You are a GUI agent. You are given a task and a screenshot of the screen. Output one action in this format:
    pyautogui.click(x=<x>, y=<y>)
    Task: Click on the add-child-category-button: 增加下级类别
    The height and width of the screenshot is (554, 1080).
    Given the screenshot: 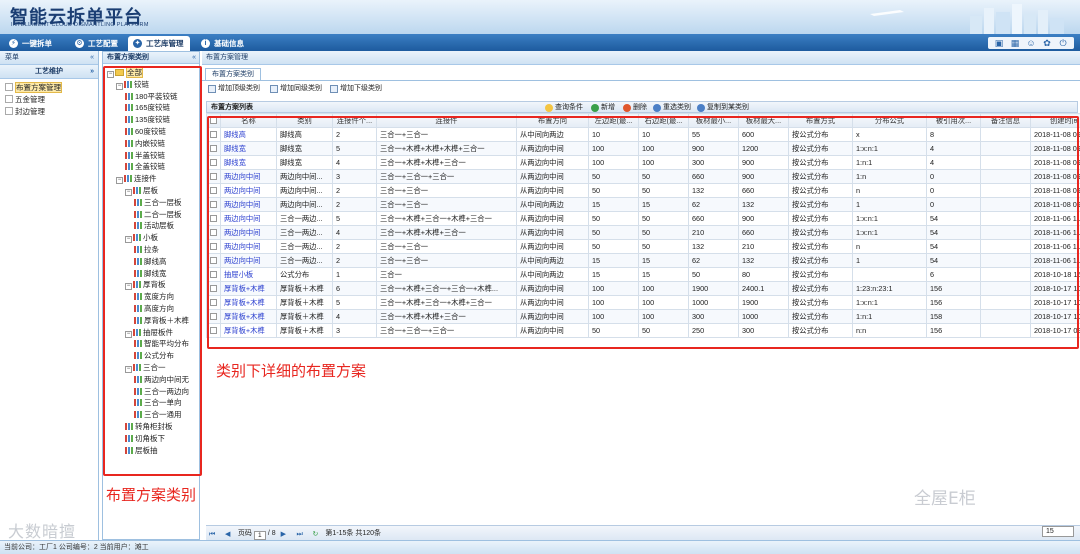 What is the action you would take?
    pyautogui.click(x=356, y=88)
    